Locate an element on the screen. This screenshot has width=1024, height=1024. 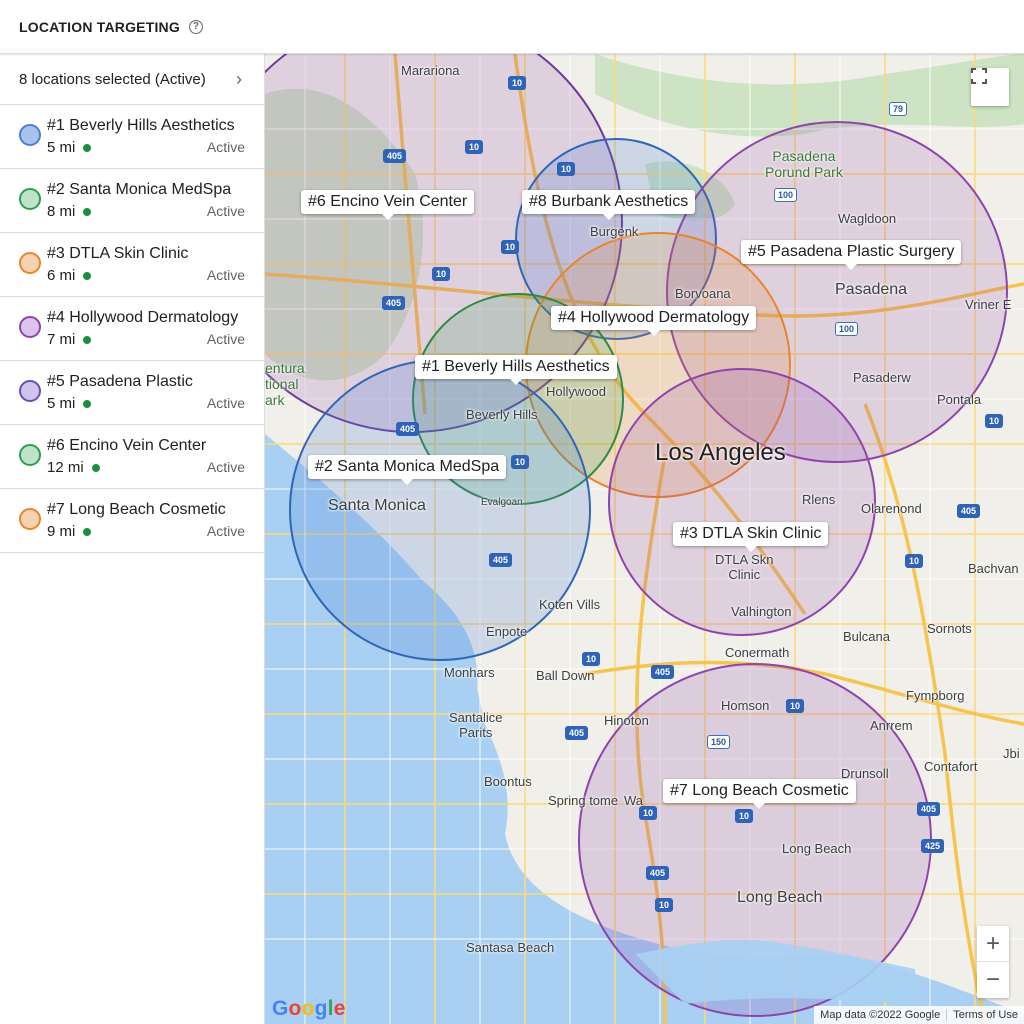
place-label: Santalice Parits is located at coordinates (476, 725).